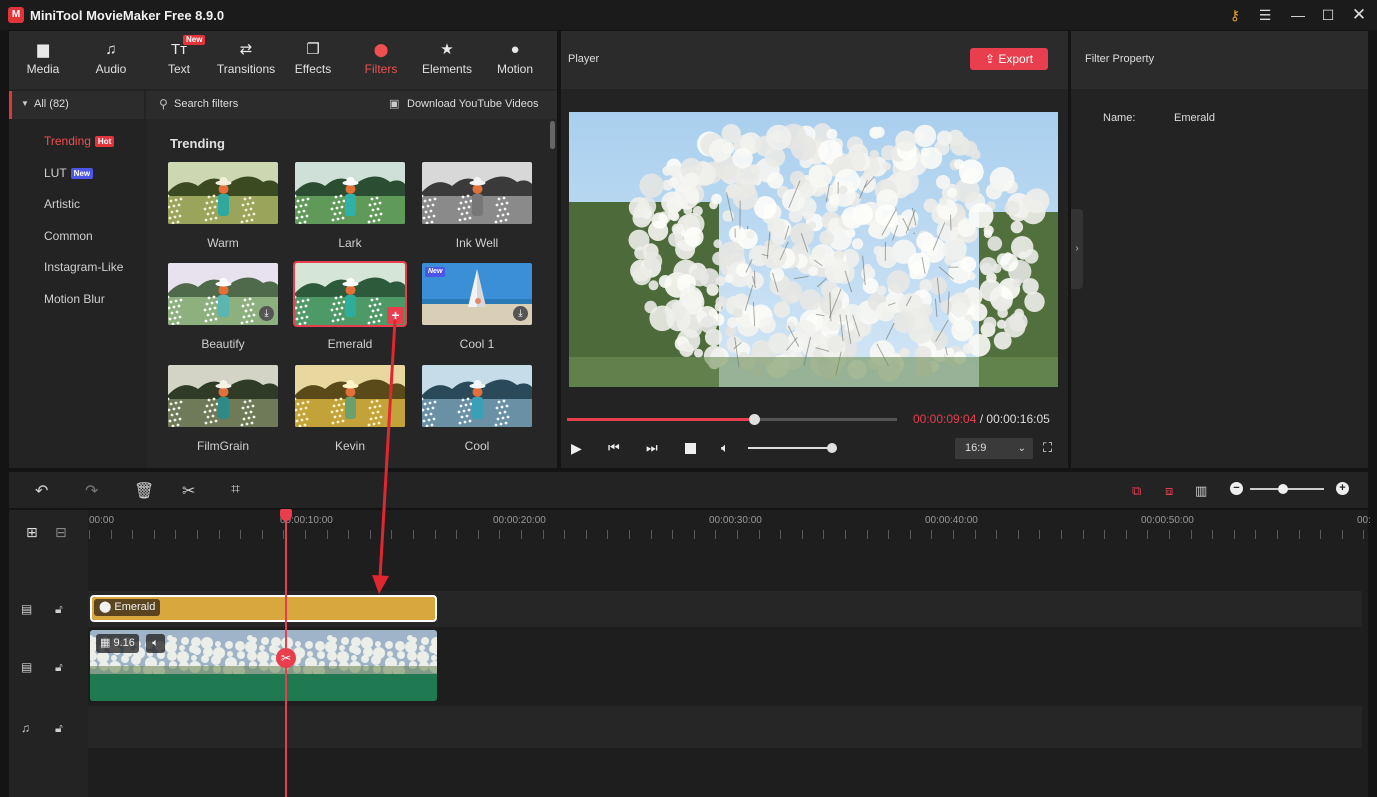 This screenshot has width=1377, height=797. What do you see at coordinates (313, 60) in the screenshot?
I see `tab-effects: ❐ Effects` at bounding box center [313, 60].